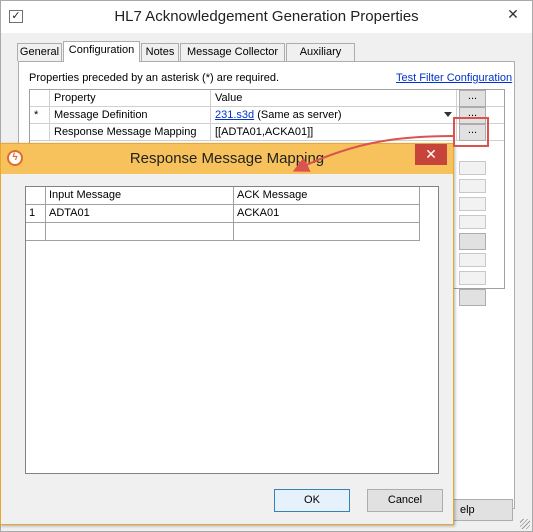 The height and width of the screenshot is (532, 533). Describe the element at coordinates (483, 510) in the screenshot. I see `help-button: elp` at that location.